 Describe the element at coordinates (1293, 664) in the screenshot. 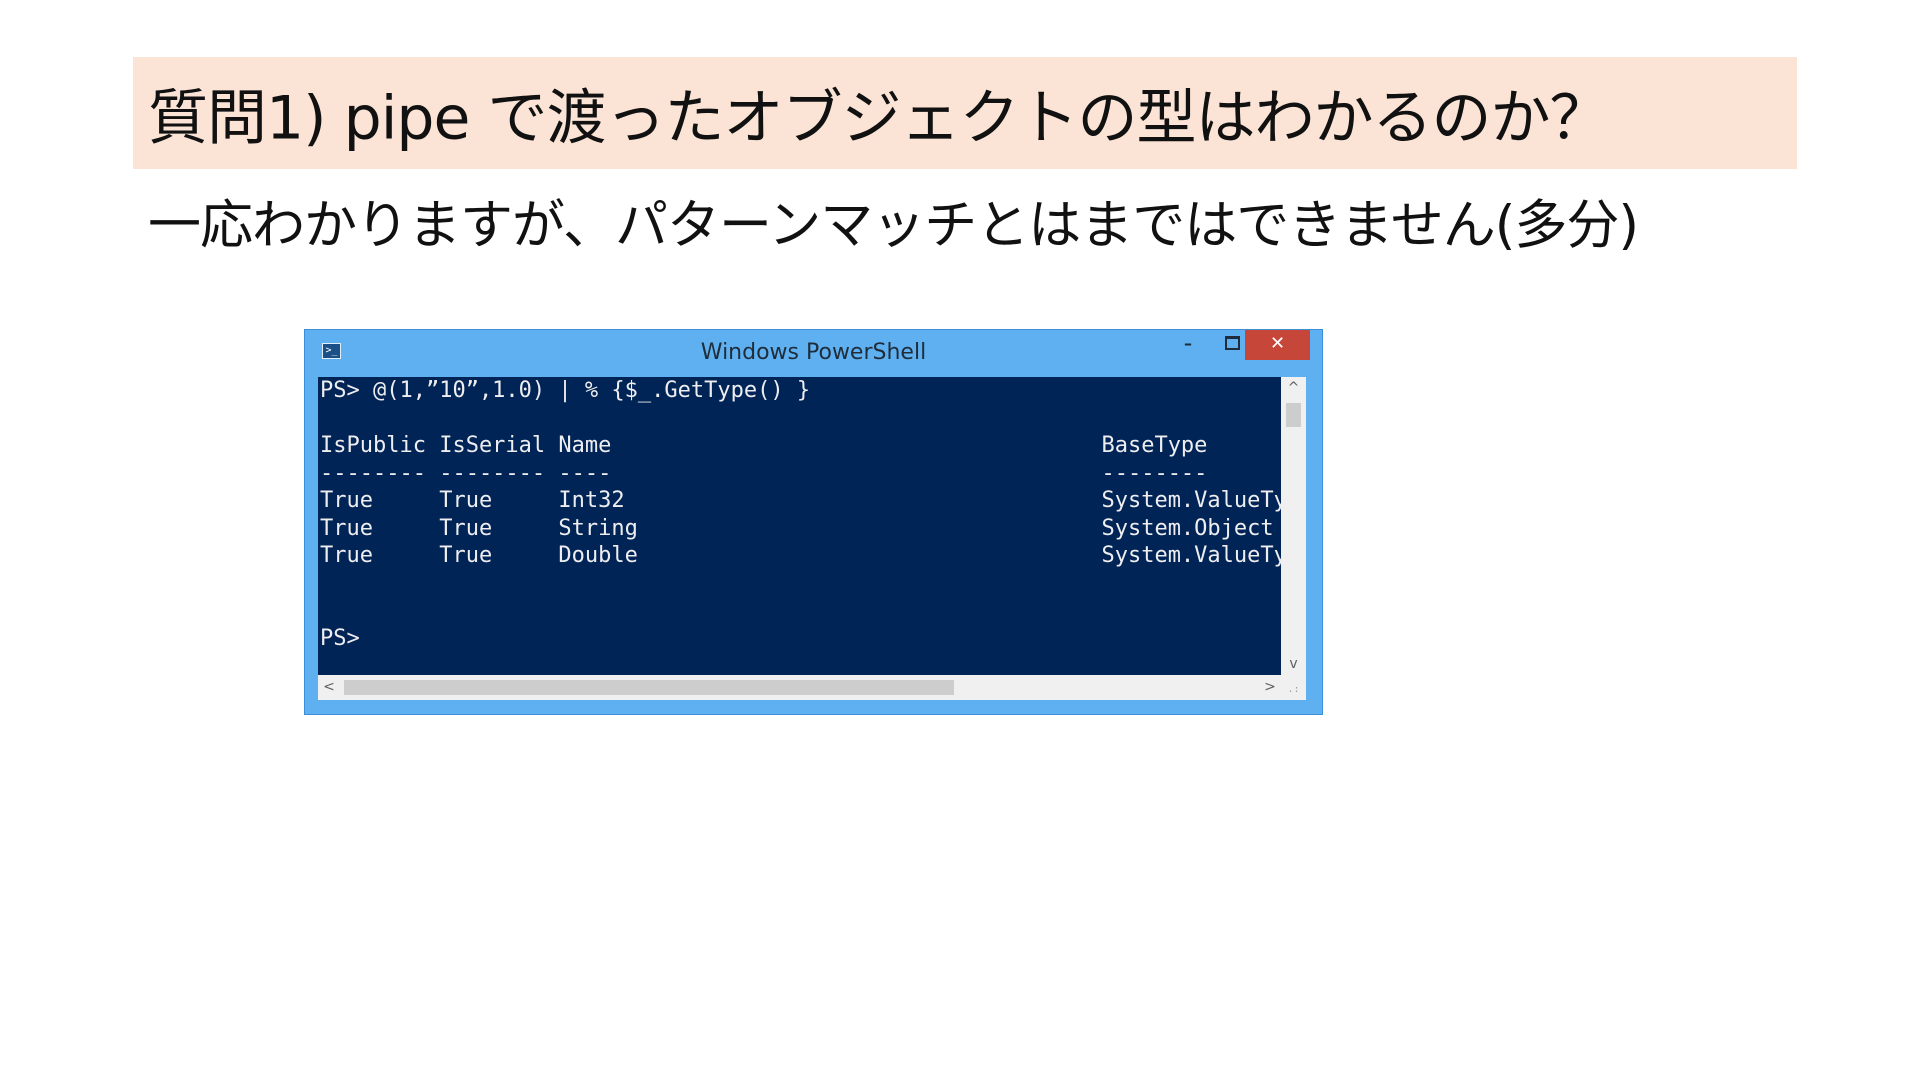

I see `scroll-down-icon: v` at that location.